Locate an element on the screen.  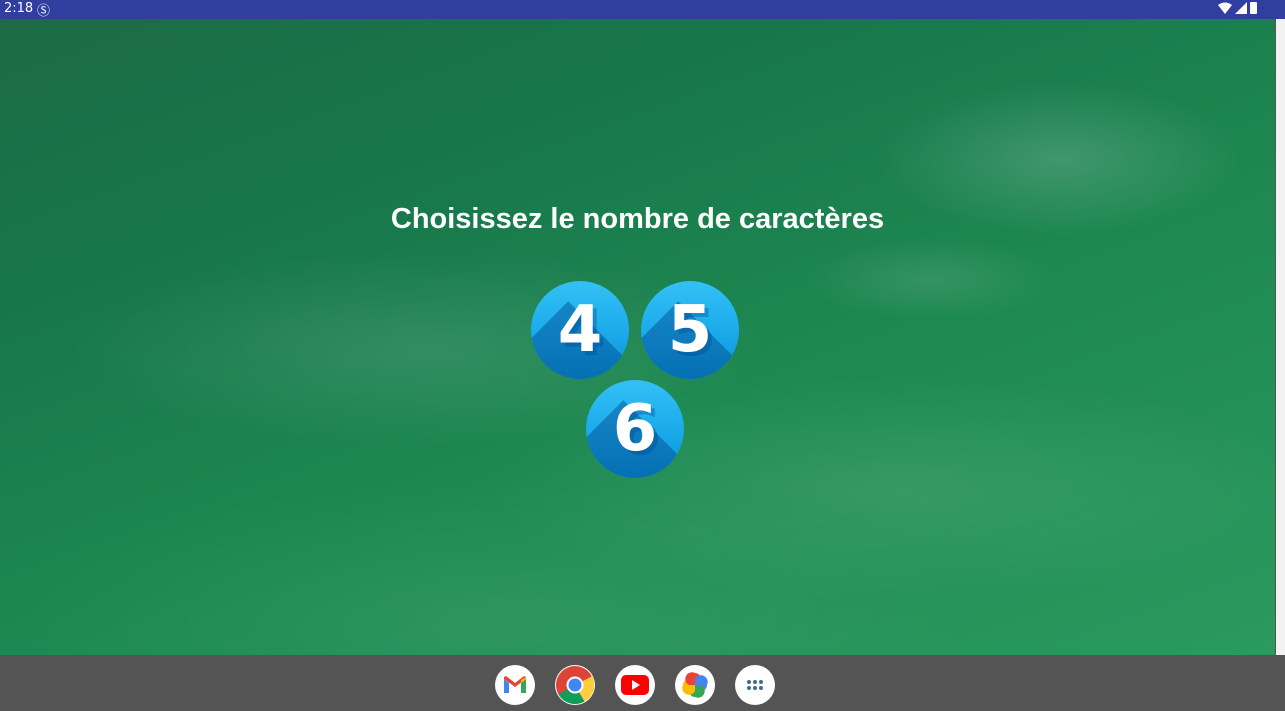
signal-icon is located at coordinates (1241, 8).